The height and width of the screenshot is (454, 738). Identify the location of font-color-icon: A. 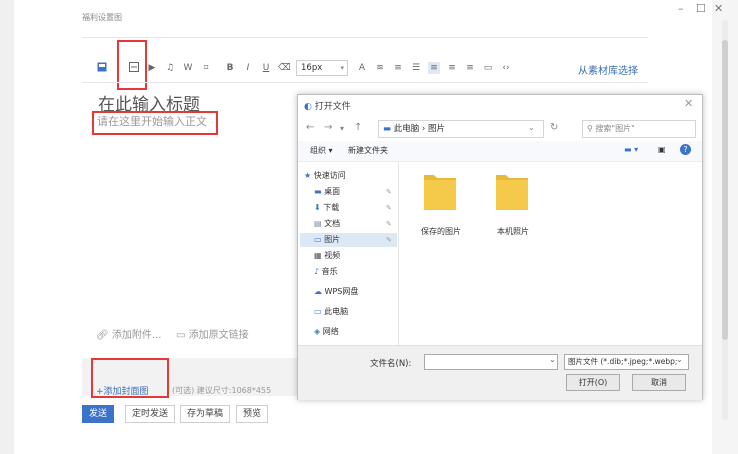
(362, 68).